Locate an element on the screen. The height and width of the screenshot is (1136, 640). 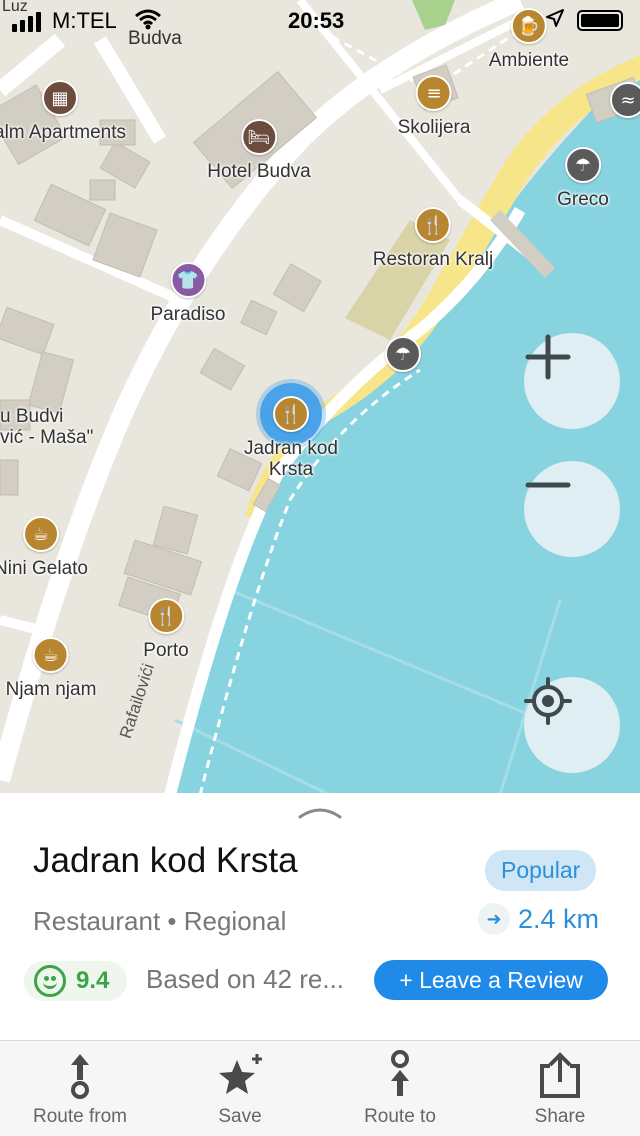
poi-jadran-kod-krsta: 🍴 Jadran kod Krsta is located at coordinates (291, 438).